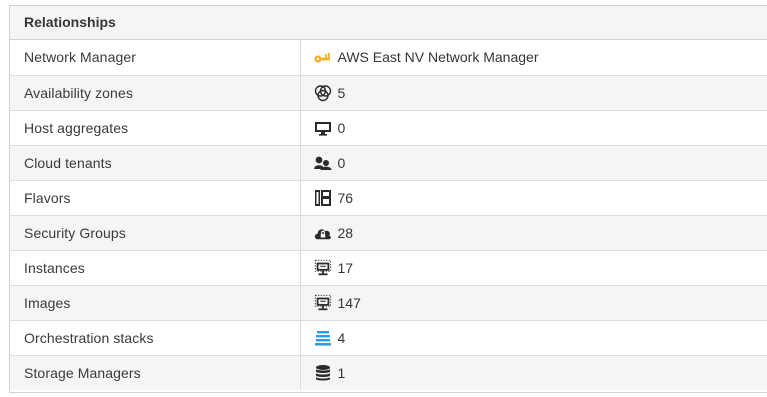 The width and height of the screenshot is (767, 397). I want to click on availability-zone-icon, so click(323, 93).